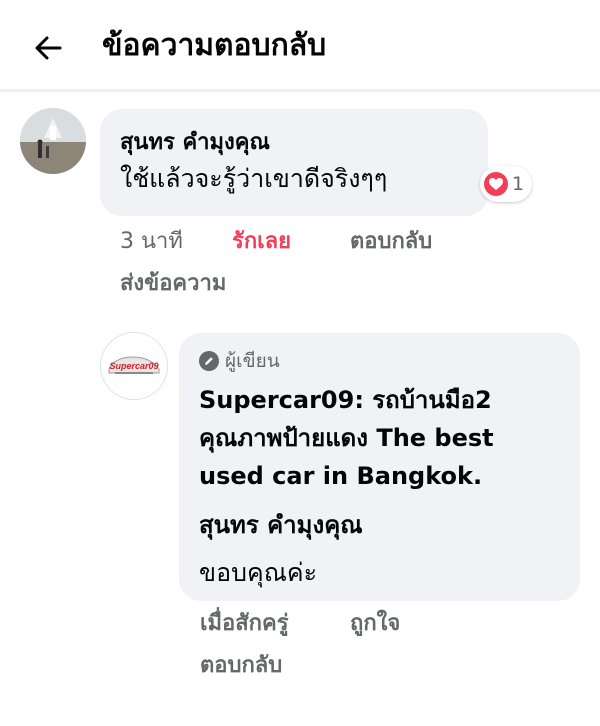 The width and height of the screenshot is (600, 726). I want to click on back-button, so click(48, 48).